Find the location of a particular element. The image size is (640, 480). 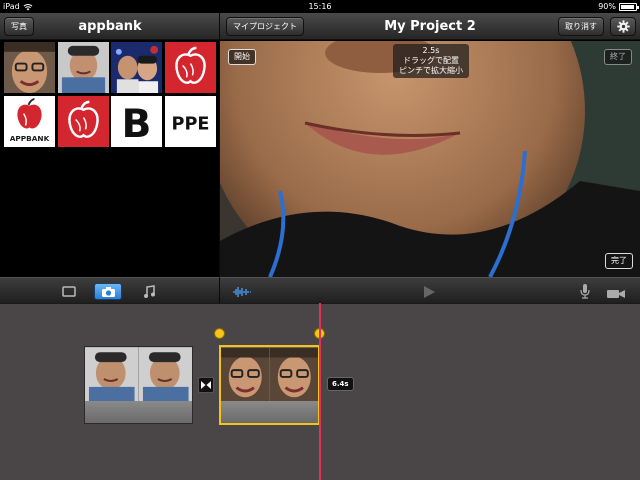

clock: 15:16 is located at coordinates (320, 6).